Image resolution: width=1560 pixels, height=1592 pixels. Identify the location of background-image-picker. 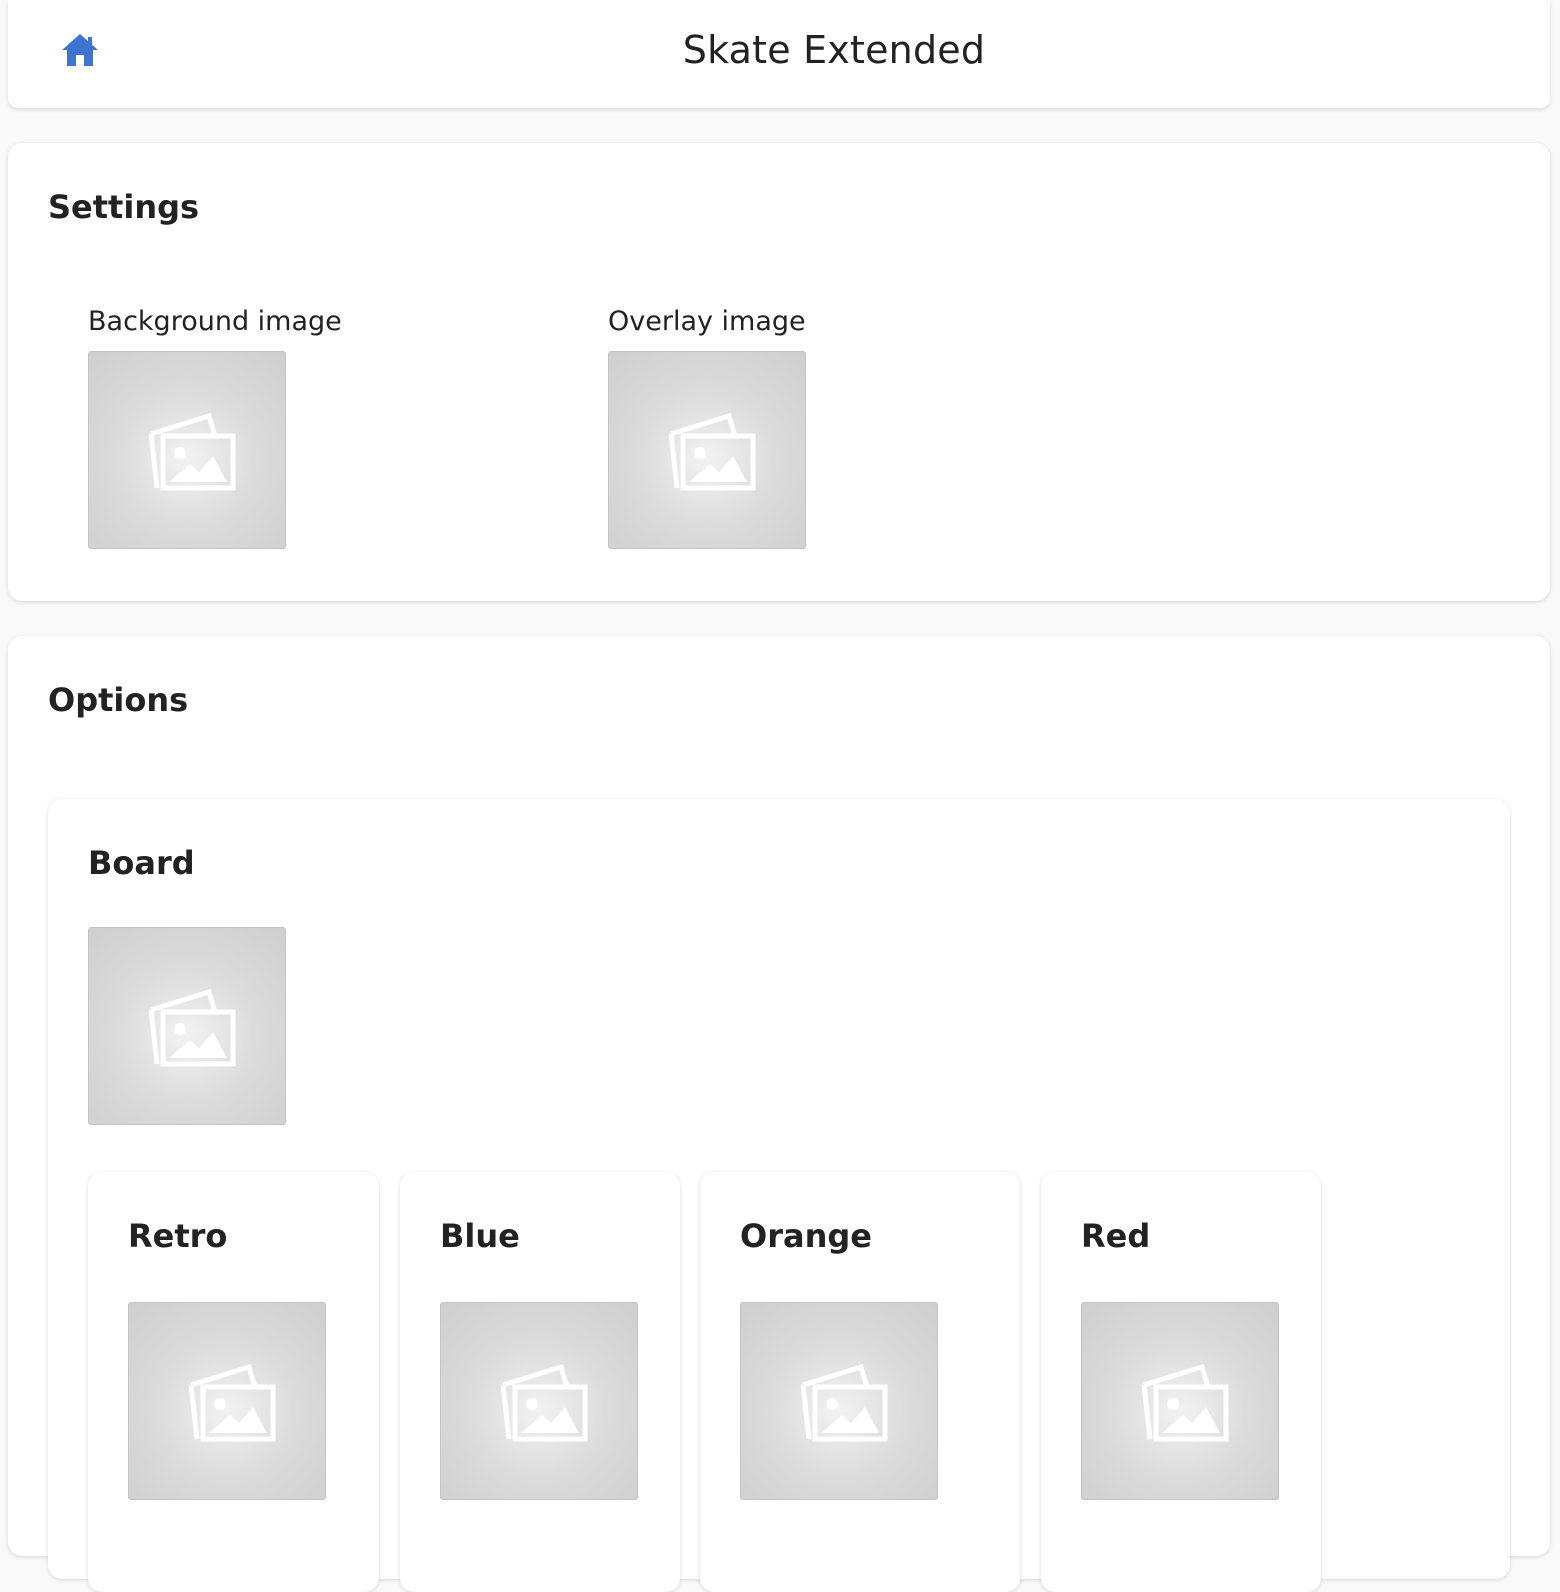
(187, 450).